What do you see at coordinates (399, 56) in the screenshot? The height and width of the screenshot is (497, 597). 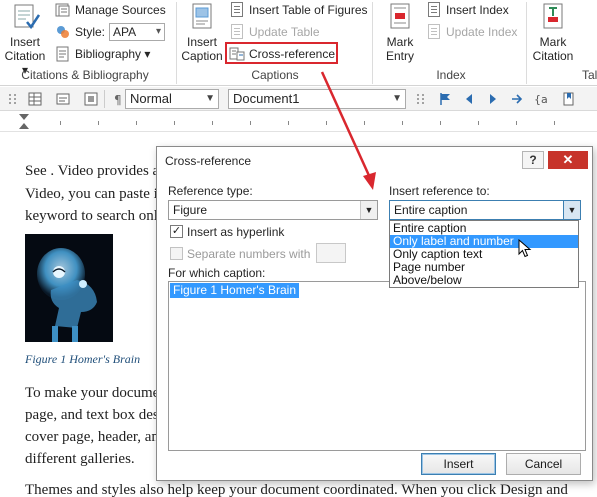 I see `mark-entry-label-2: Entry` at bounding box center [399, 56].